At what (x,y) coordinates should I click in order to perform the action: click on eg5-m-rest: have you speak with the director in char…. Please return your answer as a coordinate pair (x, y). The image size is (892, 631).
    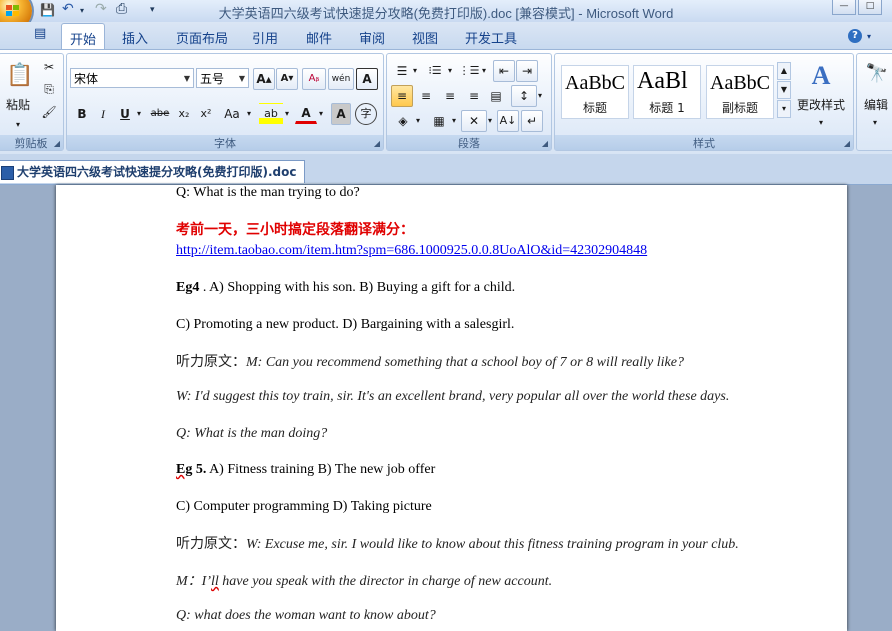
    Looking at the image, I should click on (385, 581).